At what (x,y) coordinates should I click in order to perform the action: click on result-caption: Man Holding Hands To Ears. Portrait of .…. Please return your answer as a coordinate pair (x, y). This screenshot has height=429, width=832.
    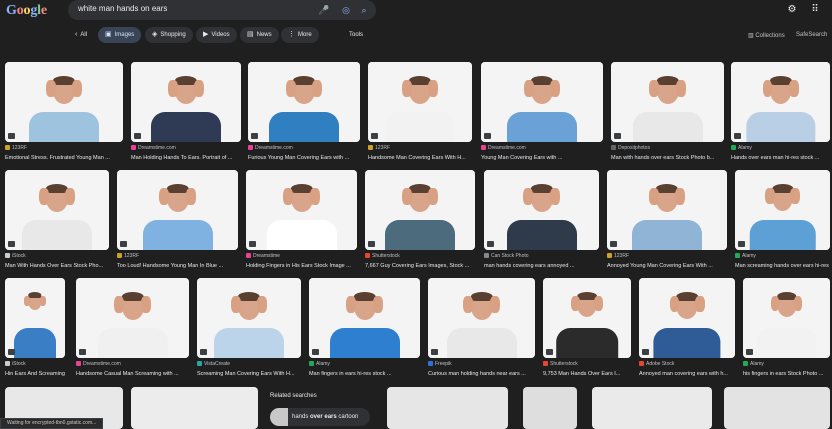
    Looking at the image, I should click on (186, 158).